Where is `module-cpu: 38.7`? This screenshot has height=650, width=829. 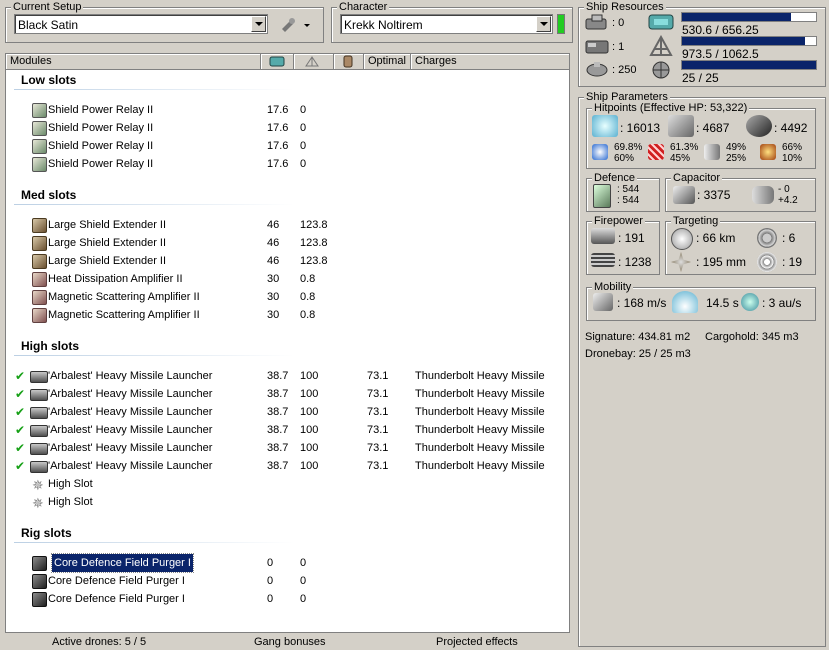
module-cpu: 38.7 is located at coordinates (278, 394).